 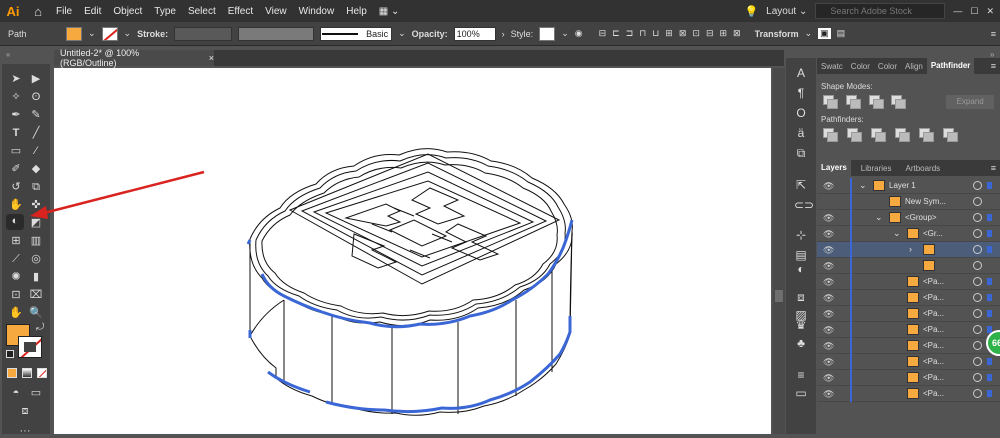 I want to click on export-panel-icon: ⇱, so click(x=801, y=185).